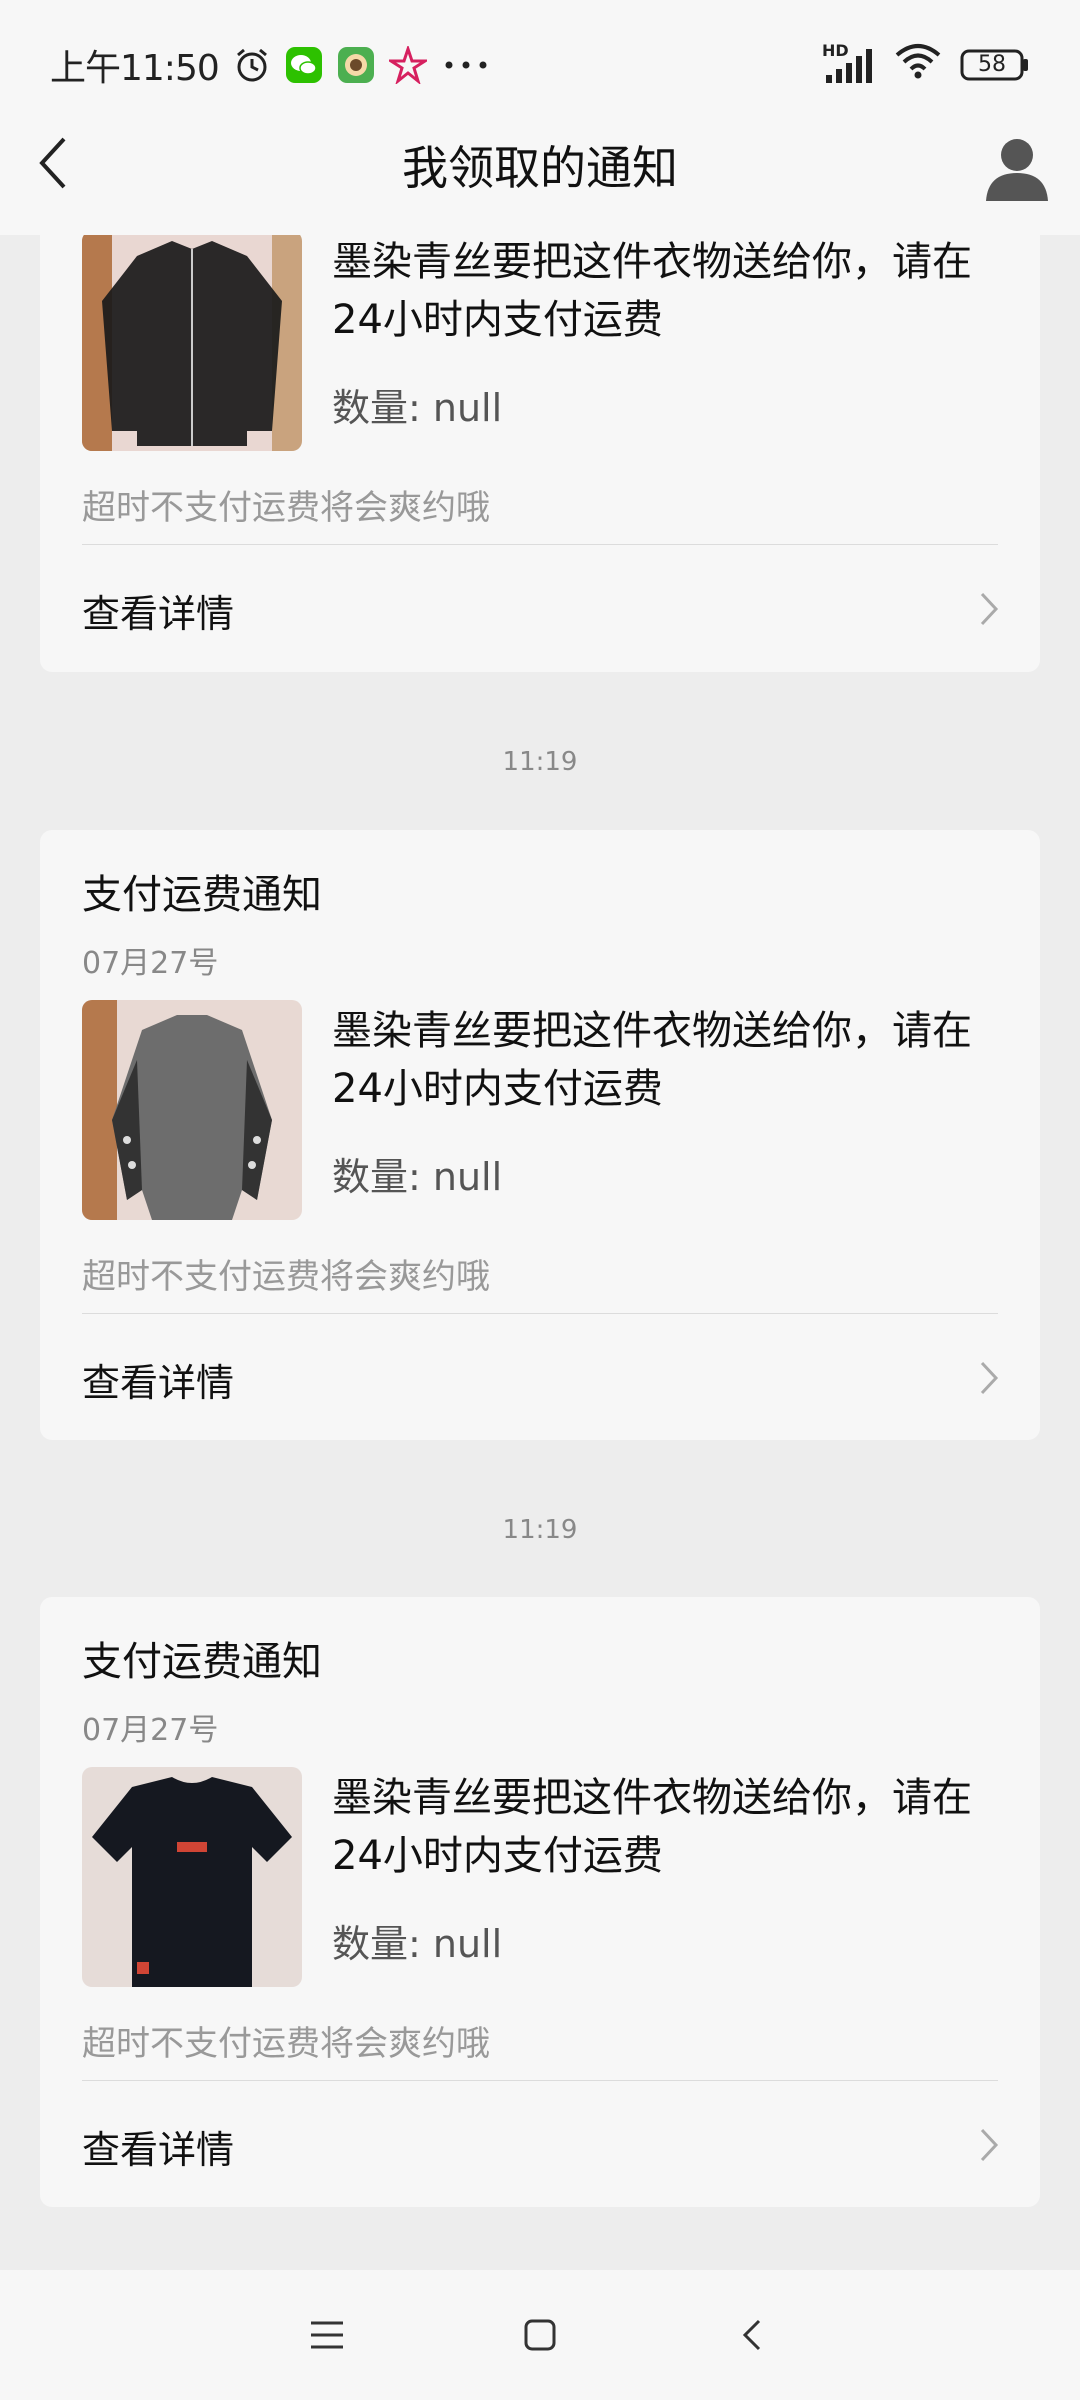 This screenshot has height=2400, width=1080. I want to click on star-icon, so click(407, 65).